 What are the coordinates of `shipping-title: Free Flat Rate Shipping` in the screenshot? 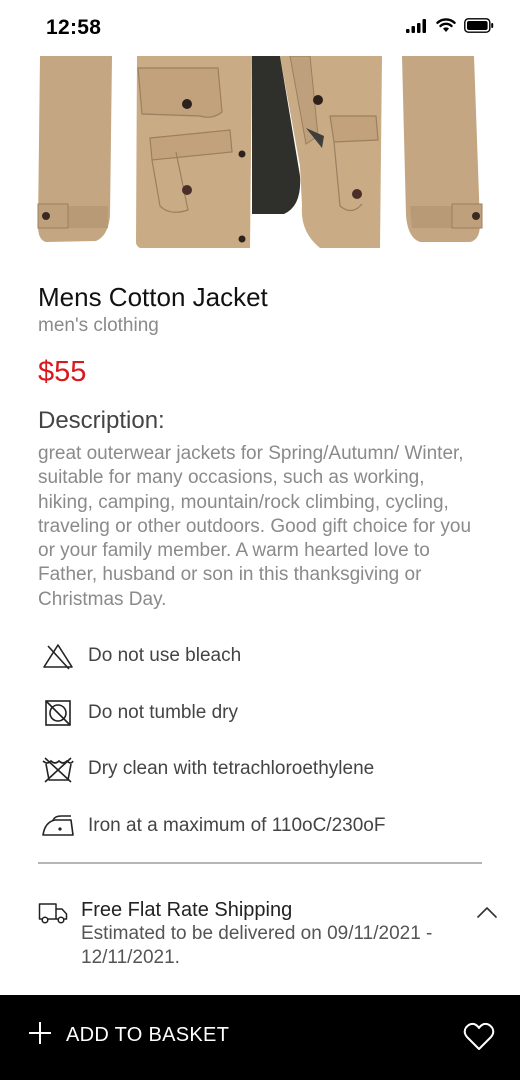 It's located at (187, 910).